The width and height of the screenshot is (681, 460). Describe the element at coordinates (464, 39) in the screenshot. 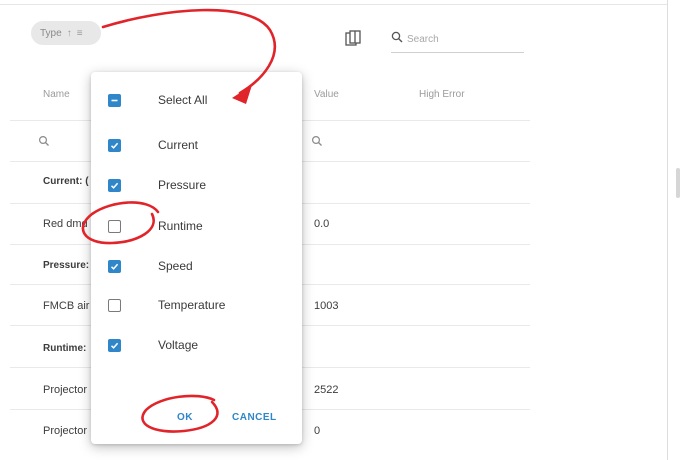

I see `search-input` at that location.